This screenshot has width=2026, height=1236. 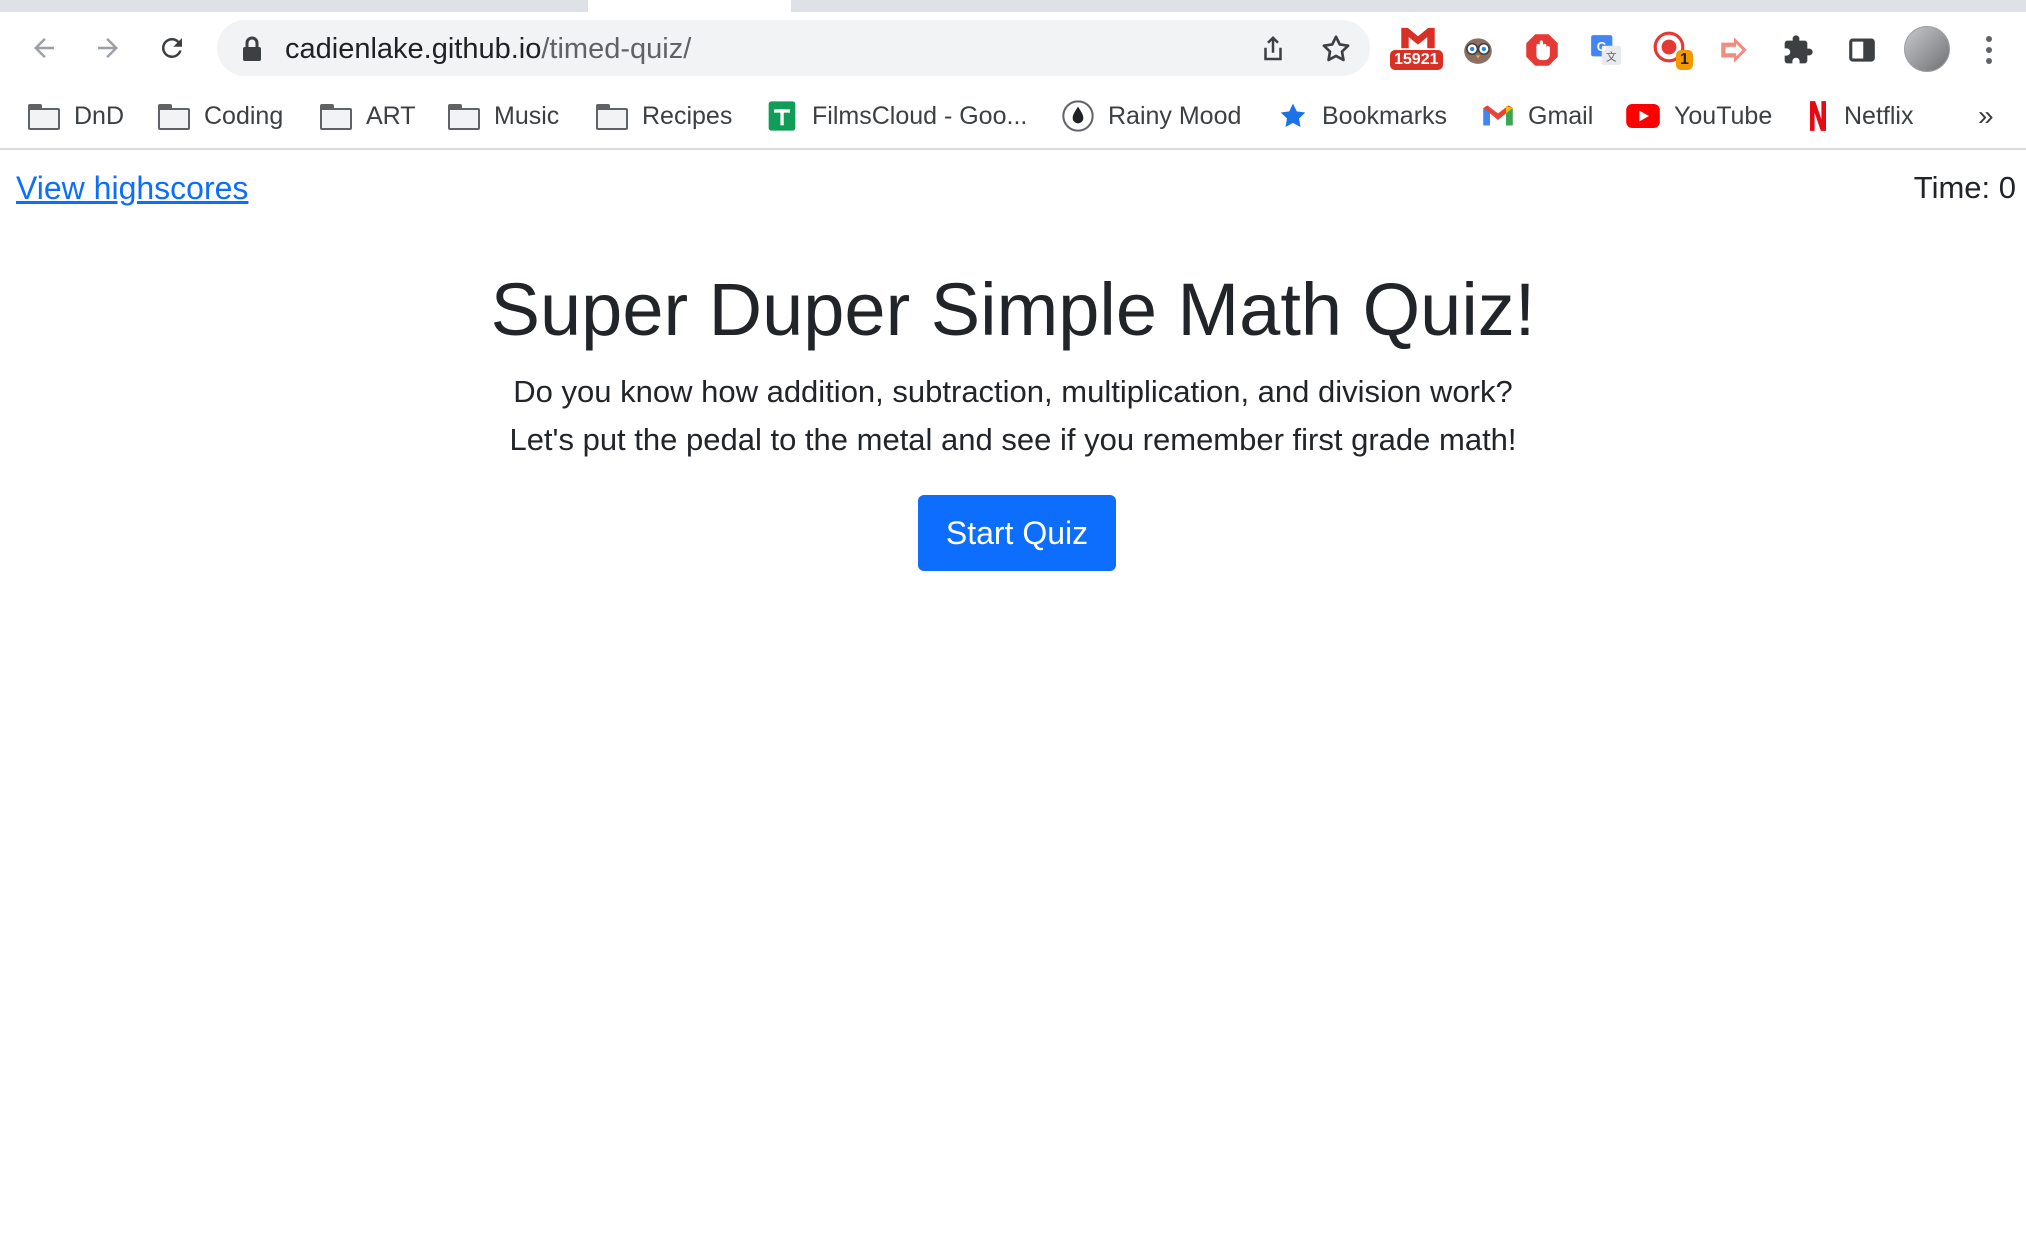 I want to click on bookmark-folder-dnd: DnD, so click(x=76, y=116).